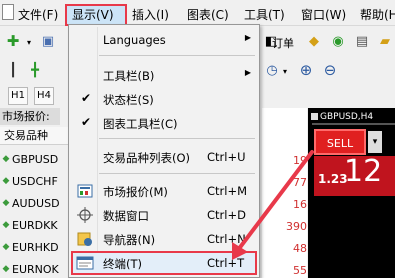  I want to click on menu-item-terminal: 终端(T) Ctrl+T, so click(164, 263).